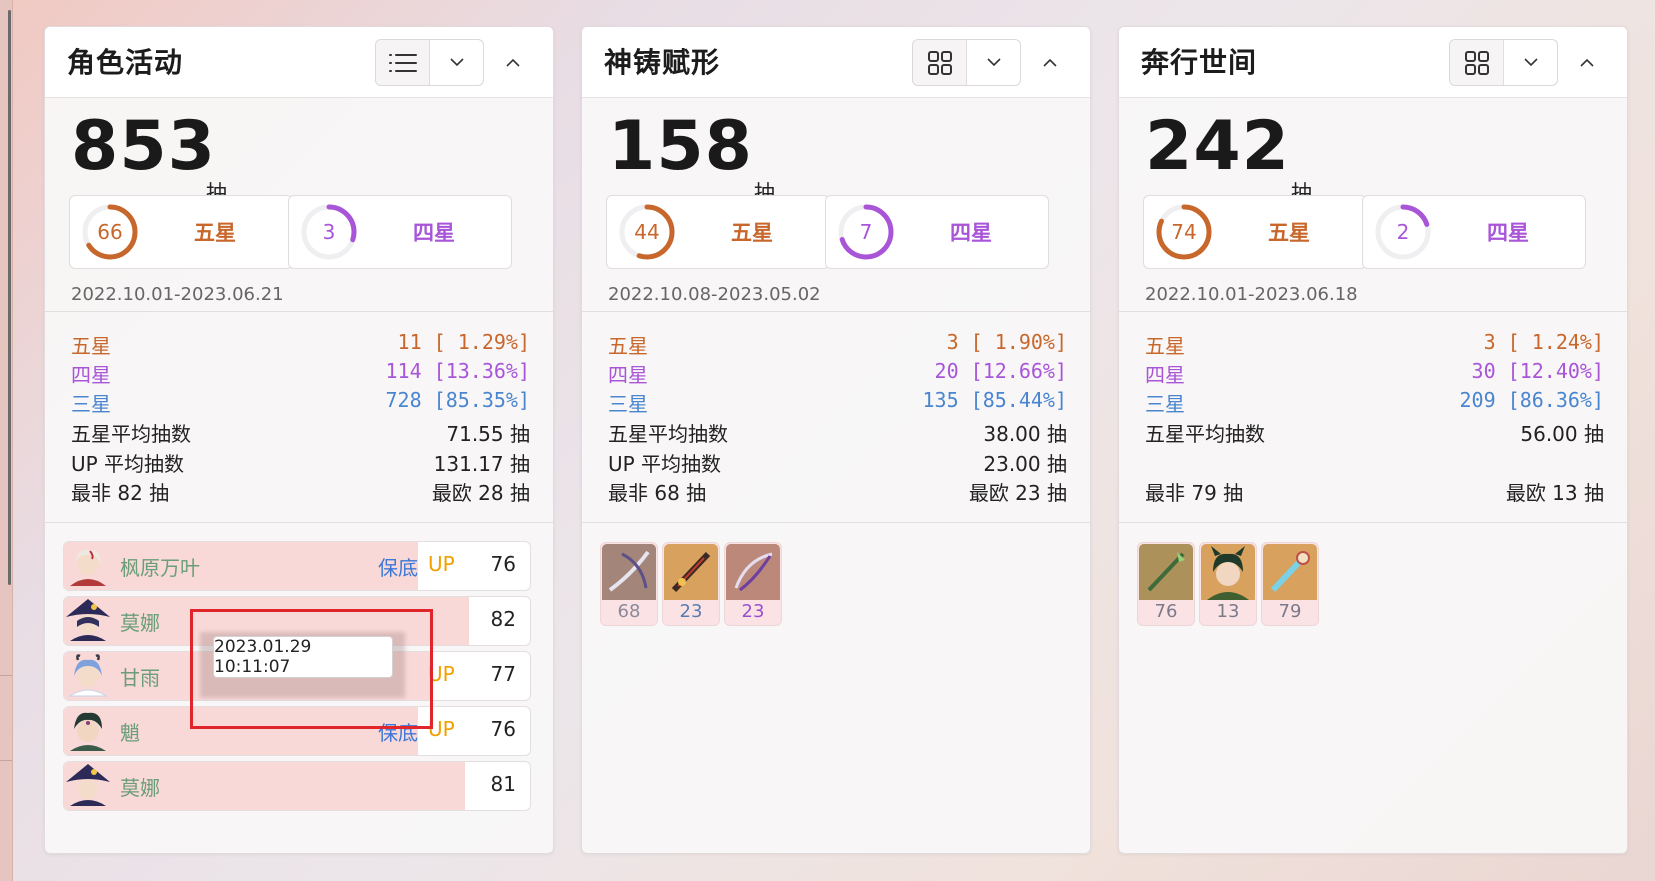 The image size is (1655, 881). What do you see at coordinates (329, 232) in the screenshot?
I see `four-star-pity: 3` at bounding box center [329, 232].